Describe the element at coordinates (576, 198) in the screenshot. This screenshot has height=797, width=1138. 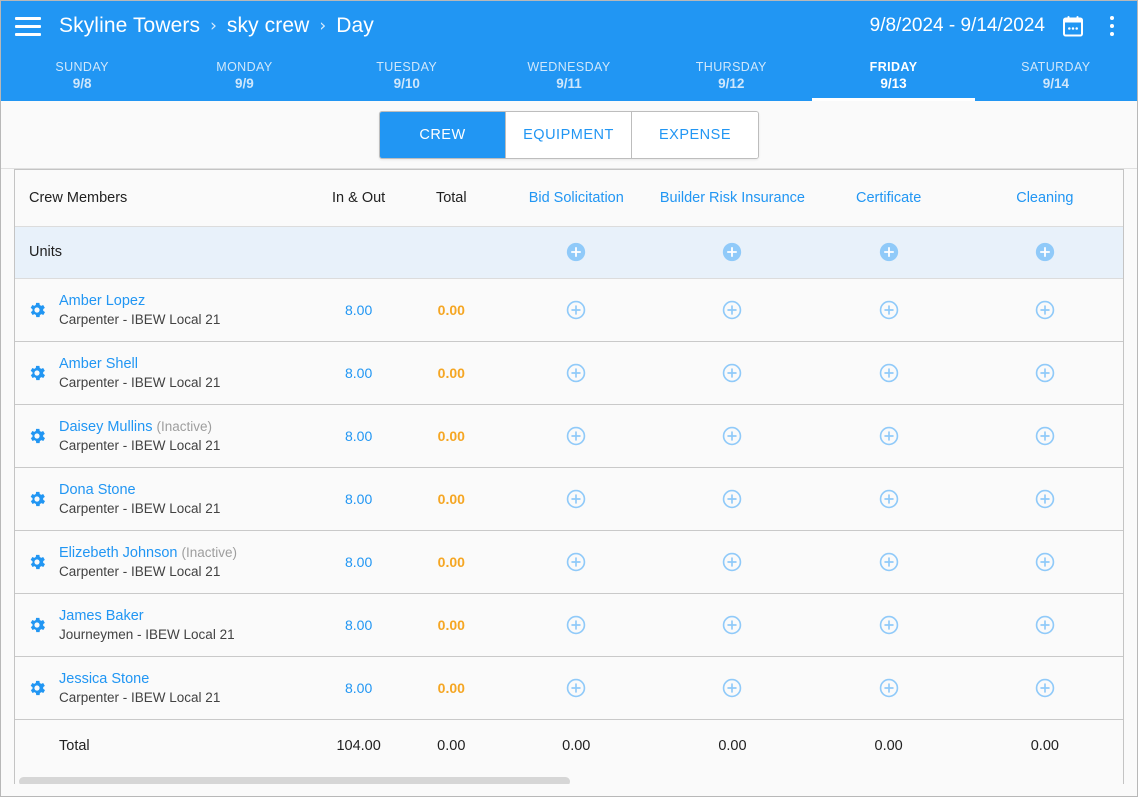
I see `column-header-bid-solicitation: Bid Solicitation` at that location.